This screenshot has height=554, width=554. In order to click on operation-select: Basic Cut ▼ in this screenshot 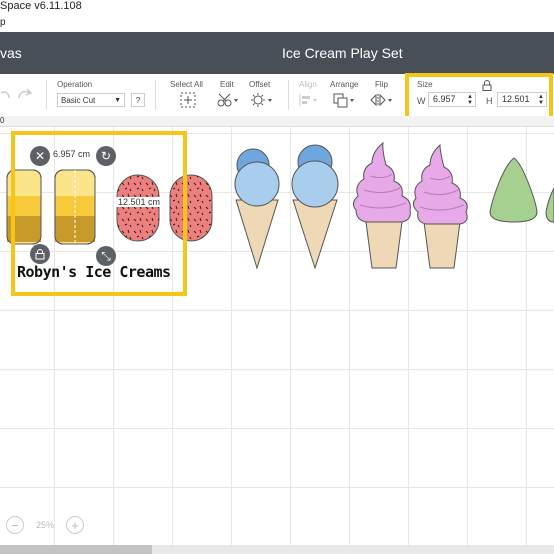, I will do `click(91, 100)`.